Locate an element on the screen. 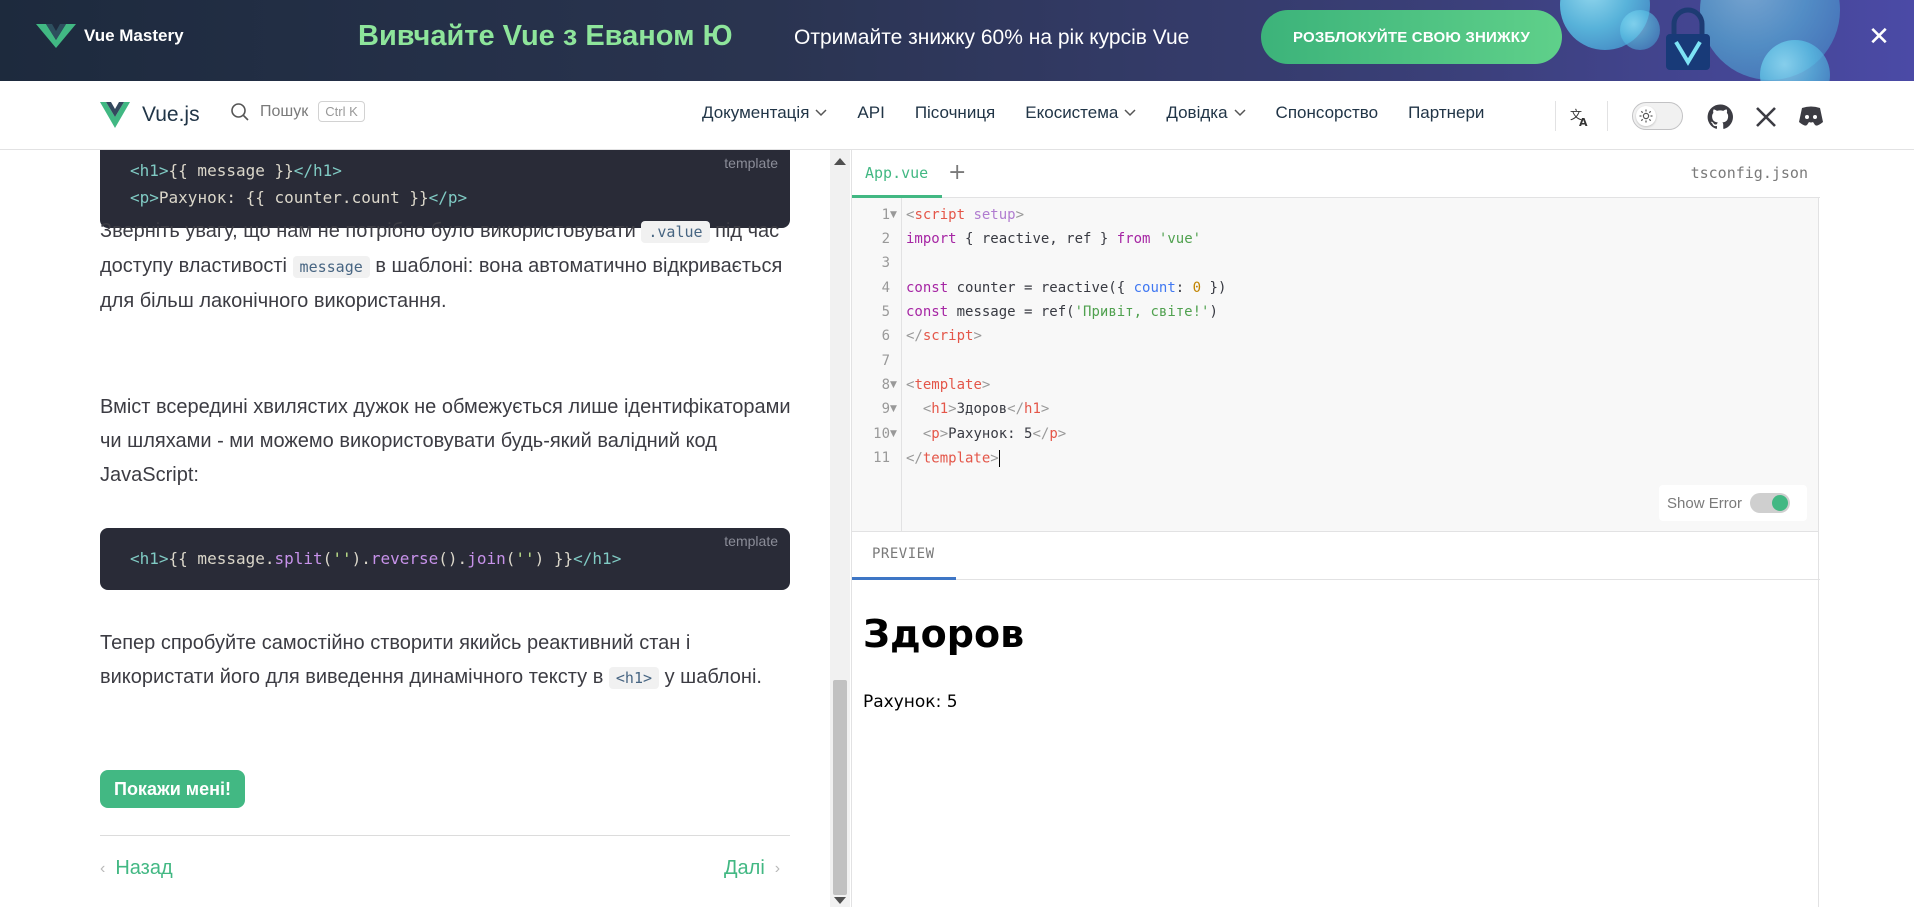 The height and width of the screenshot is (907, 1914). next-link: Далі › is located at coordinates (752, 868).